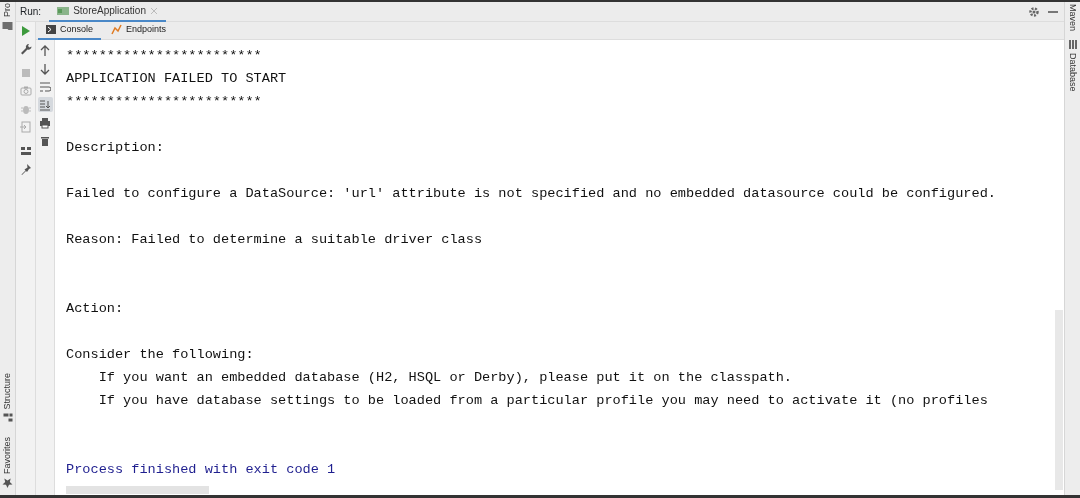 The height and width of the screenshot is (498, 1080). What do you see at coordinates (7, 10) in the screenshot?
I see `side-tab: Pro` at bounding box center [7, 10].